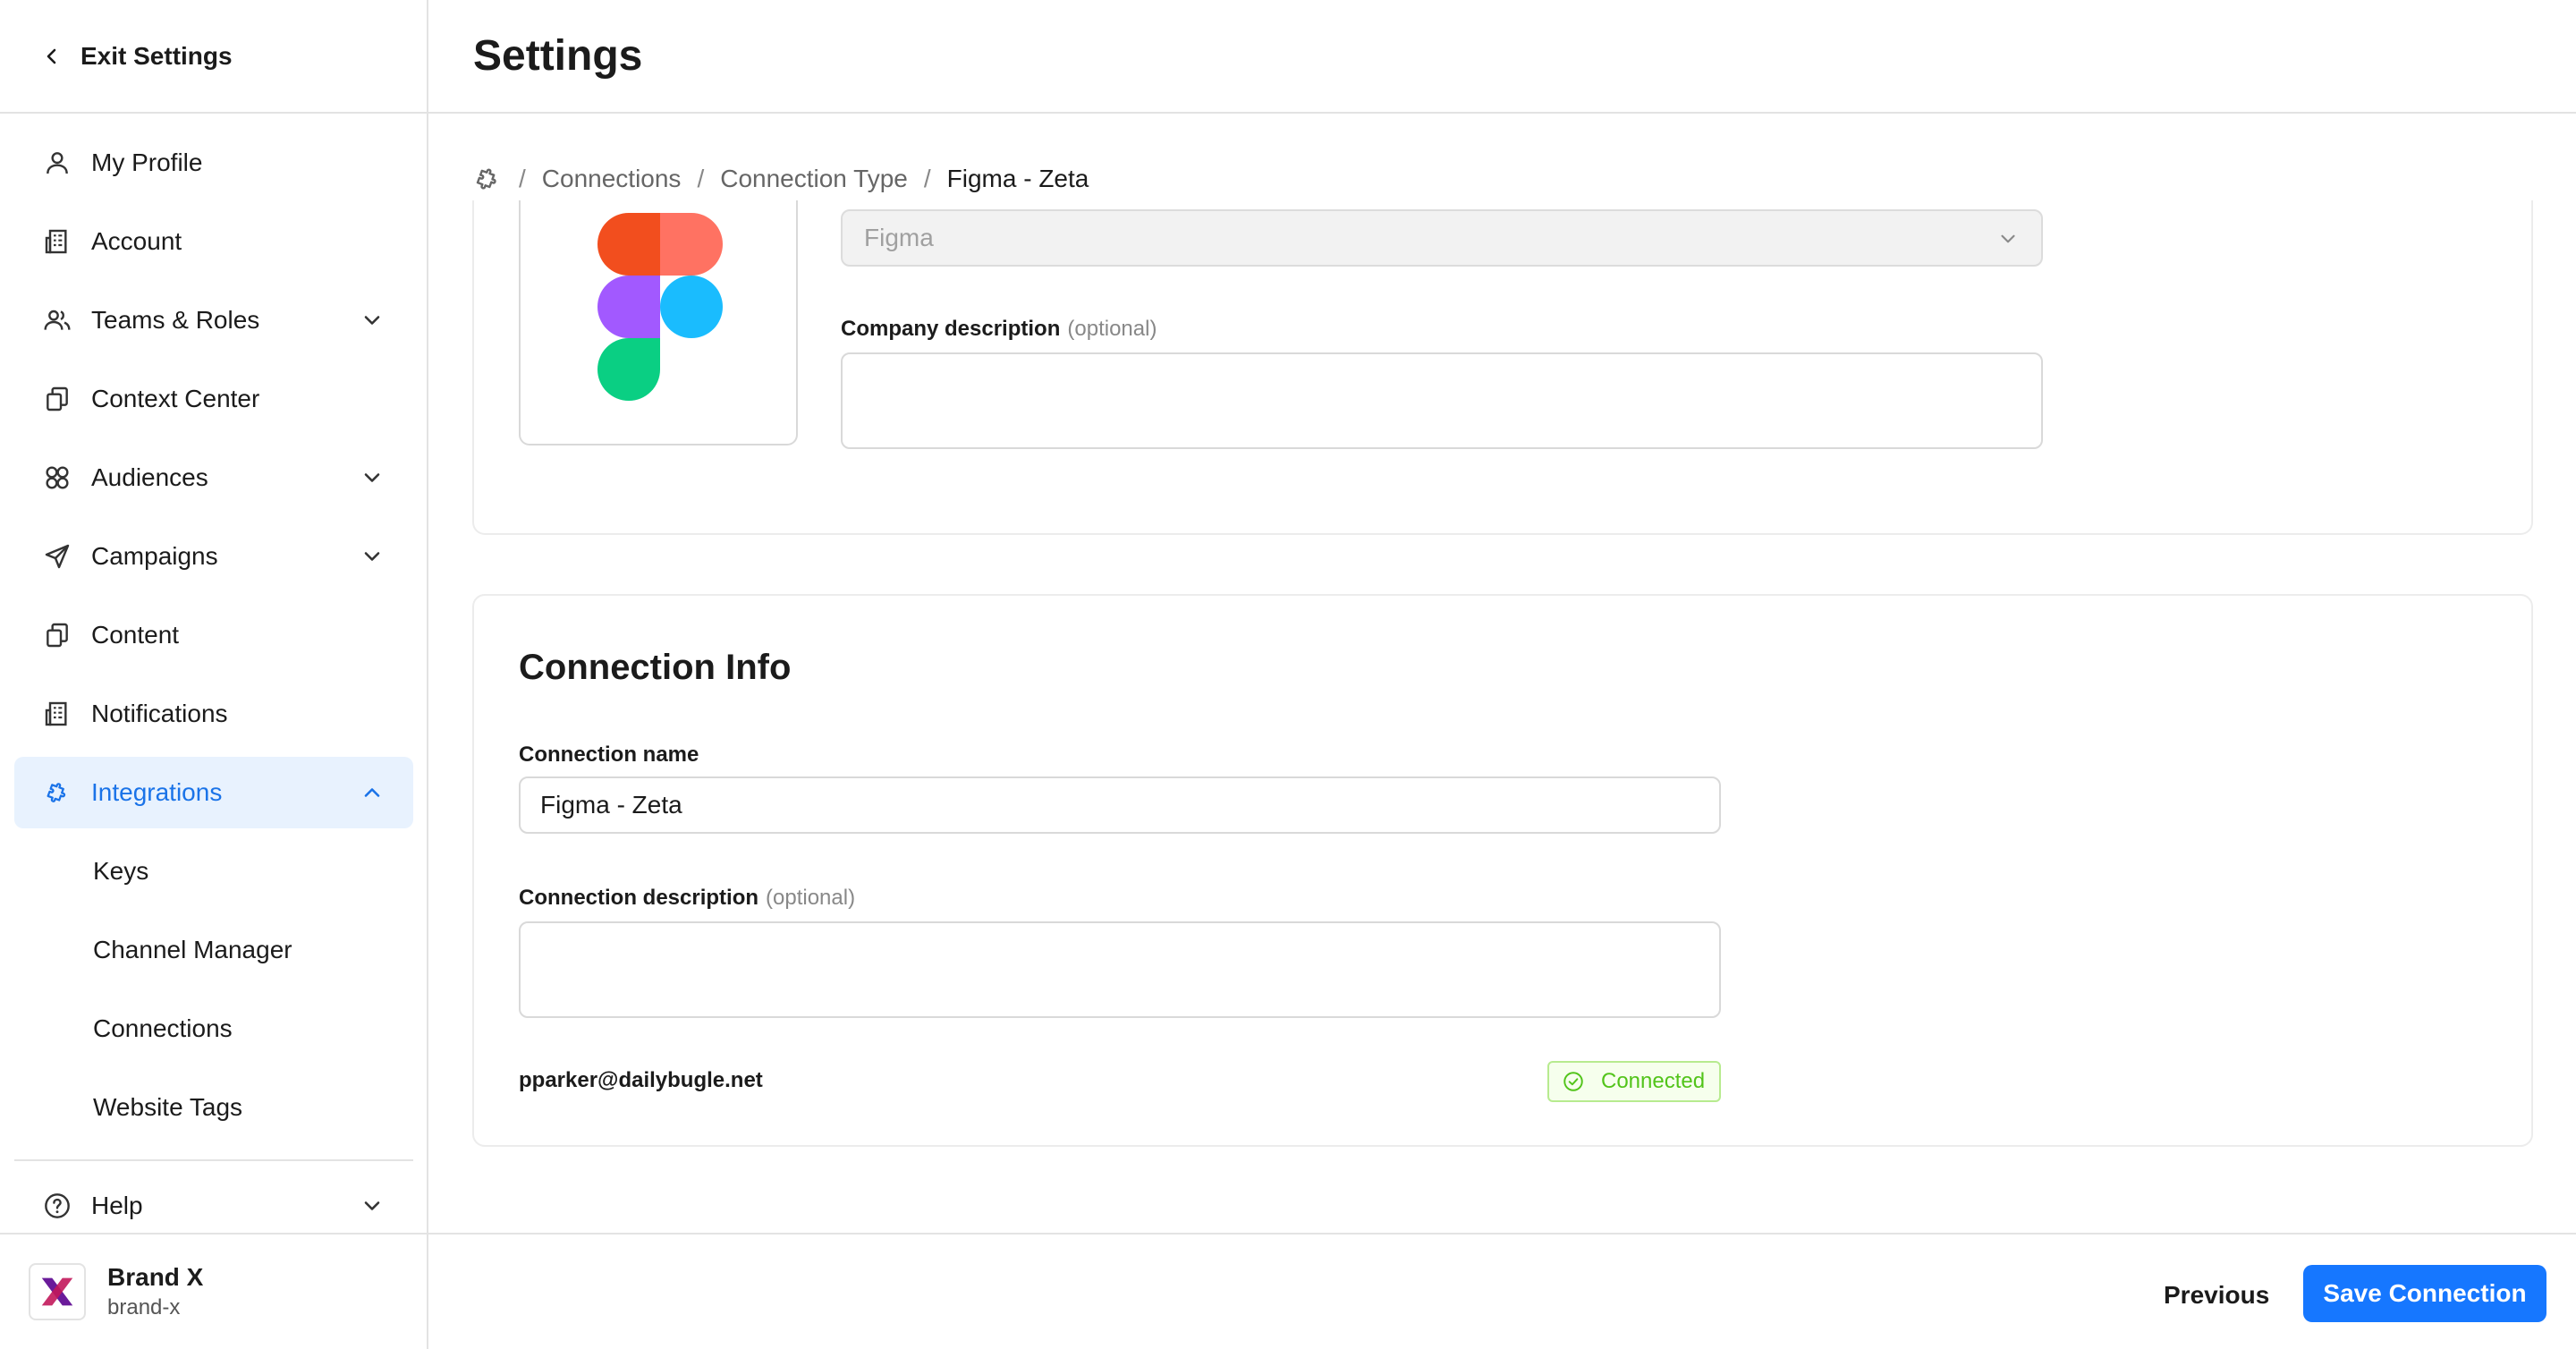  What do you see at coordinates (155, 1291) in the screenshot?
I see `brand-text: Brand X brand-x` at bounding box center [155, 1291].